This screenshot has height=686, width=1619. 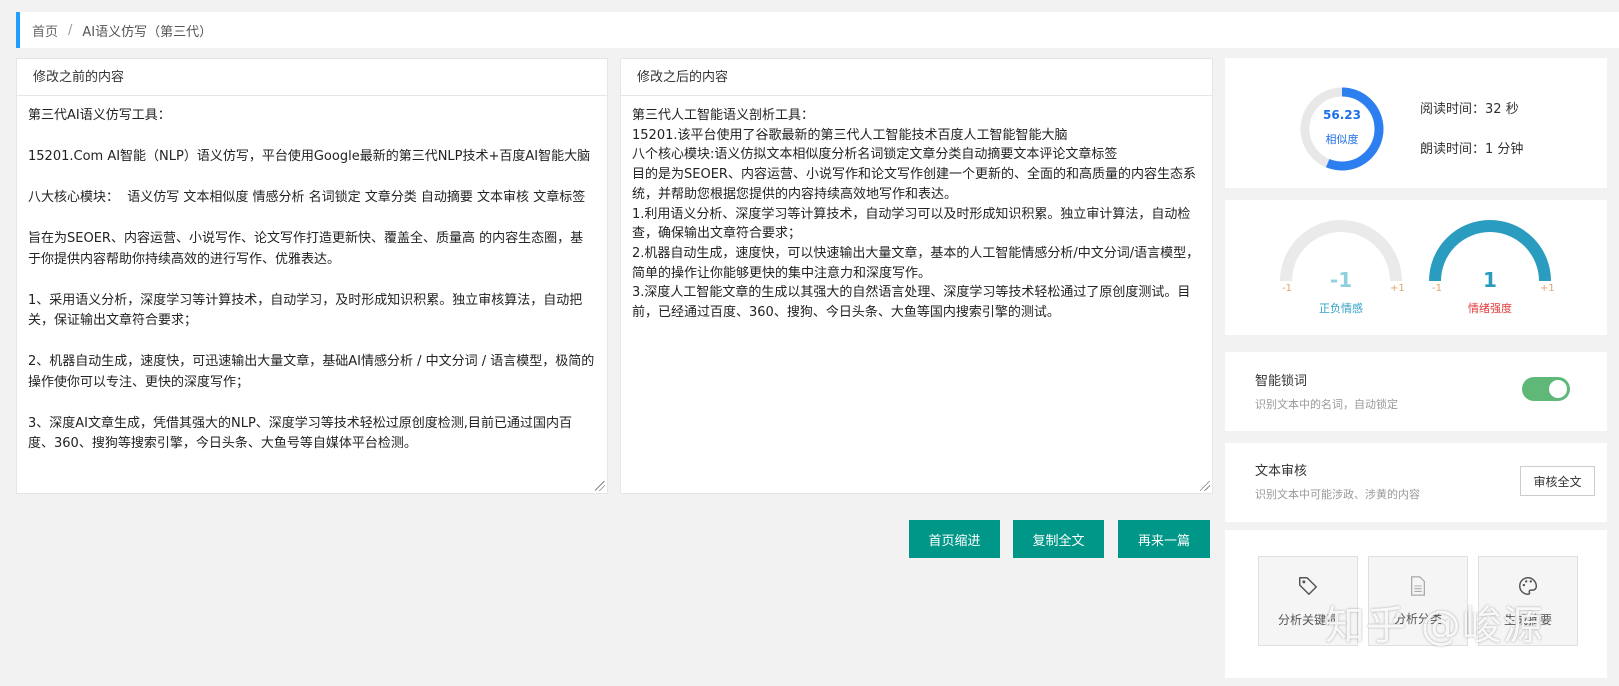 I want to click on reading-time-label: 阅读时间：, so click(x=1453, y=109).